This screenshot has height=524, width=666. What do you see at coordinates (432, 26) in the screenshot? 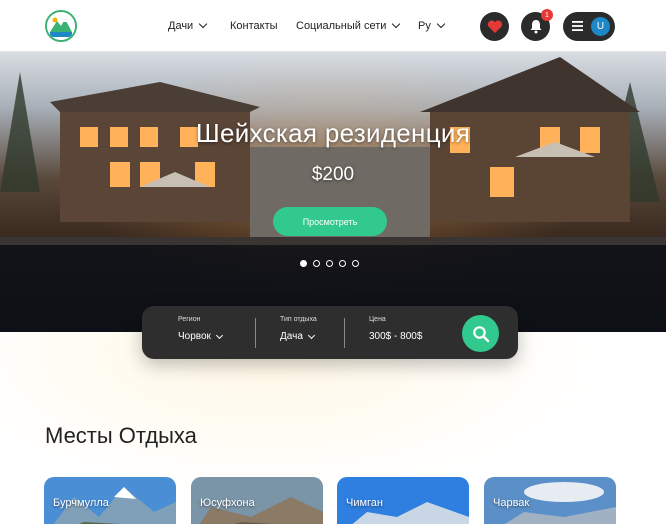
I see `language-select: Ру` at bounding box center [432, 26].